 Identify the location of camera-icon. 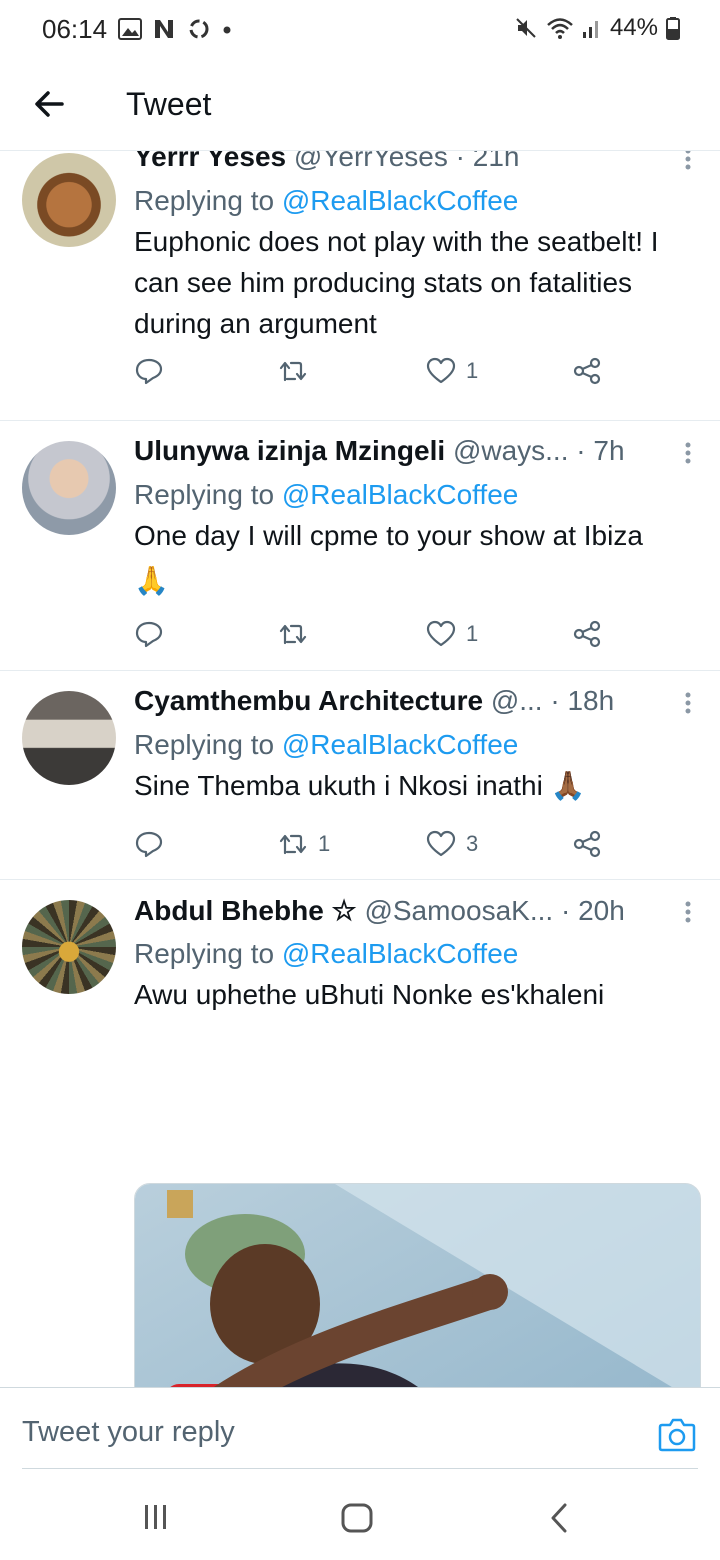
(677, 1434).